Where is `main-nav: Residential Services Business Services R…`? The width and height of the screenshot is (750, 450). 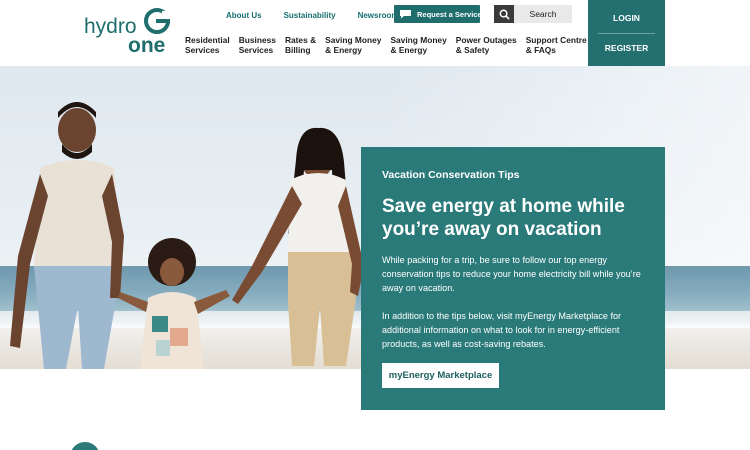 main-nav: Residential Services Business Services R… is located at coordinates (390, 45).